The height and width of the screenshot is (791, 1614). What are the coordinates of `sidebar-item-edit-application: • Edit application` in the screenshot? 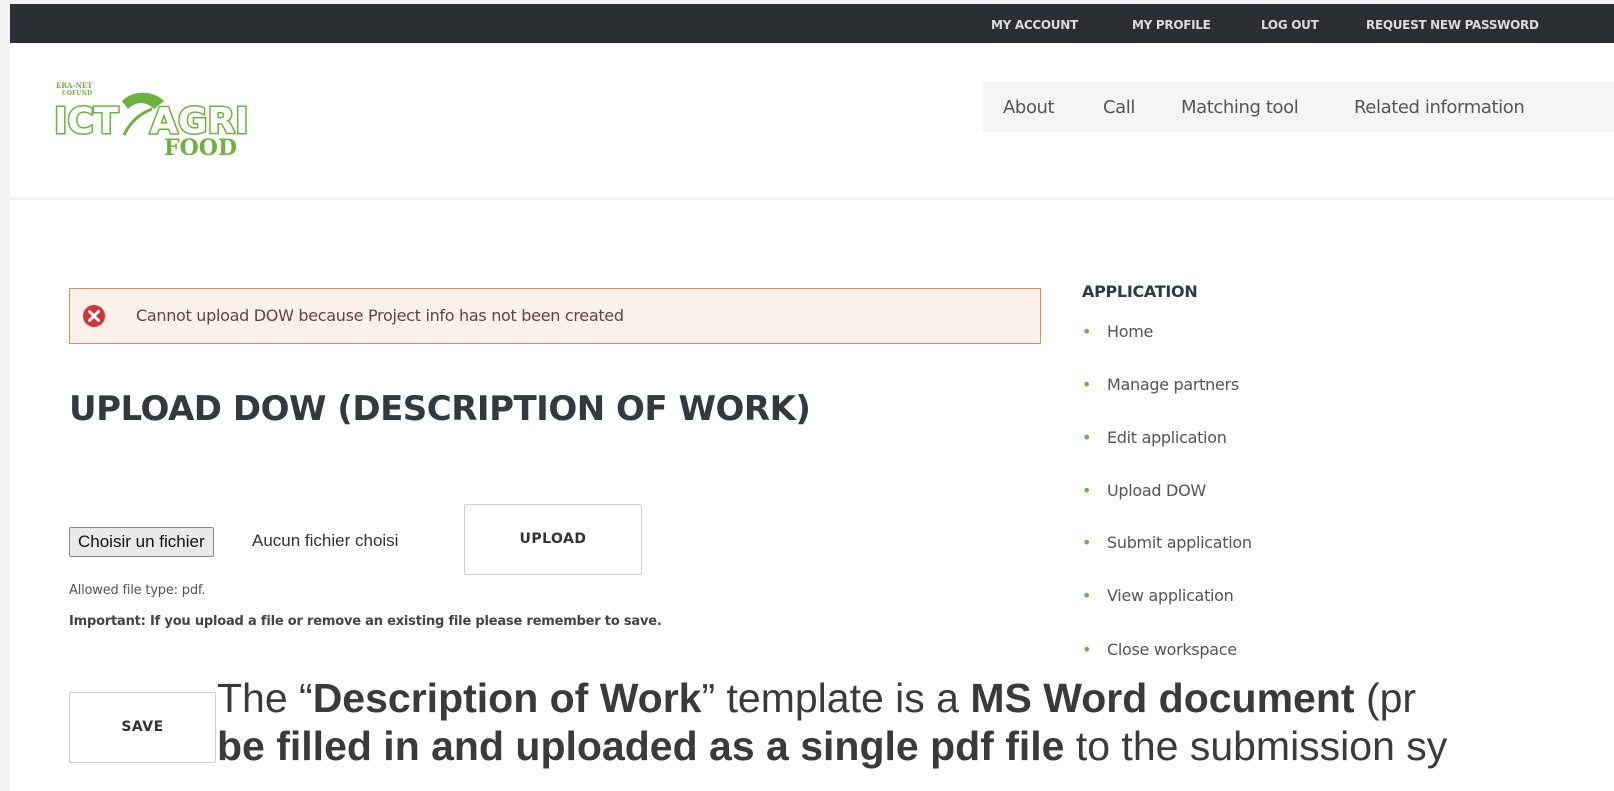 It's located at (1154, 437).